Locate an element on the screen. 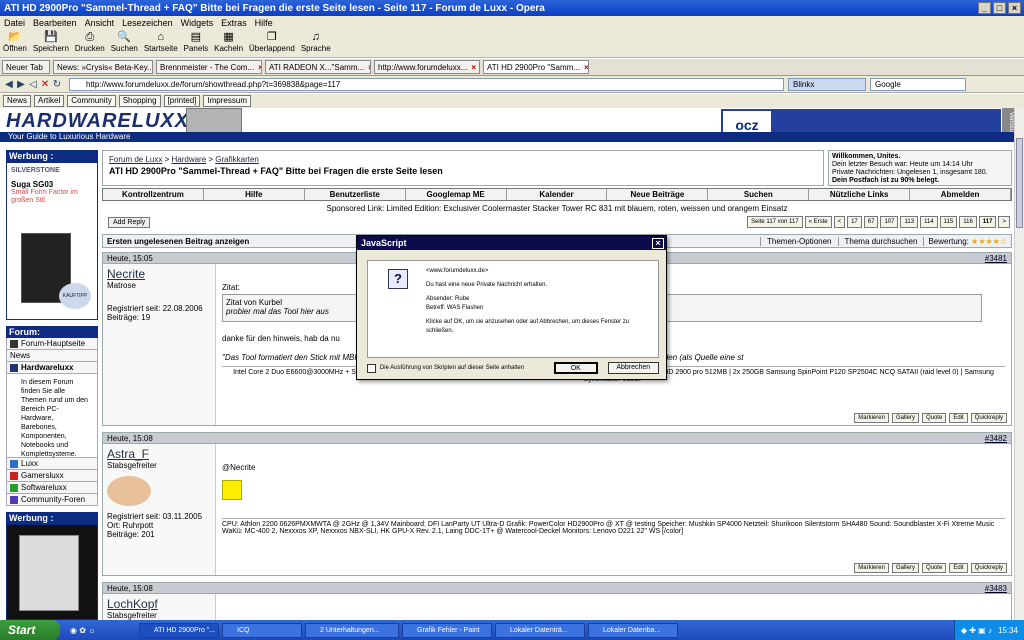 Image resolution: width=1024 pixels, height=640 pixels. stop-icon: ✕ is located at coordinates (45, 84).